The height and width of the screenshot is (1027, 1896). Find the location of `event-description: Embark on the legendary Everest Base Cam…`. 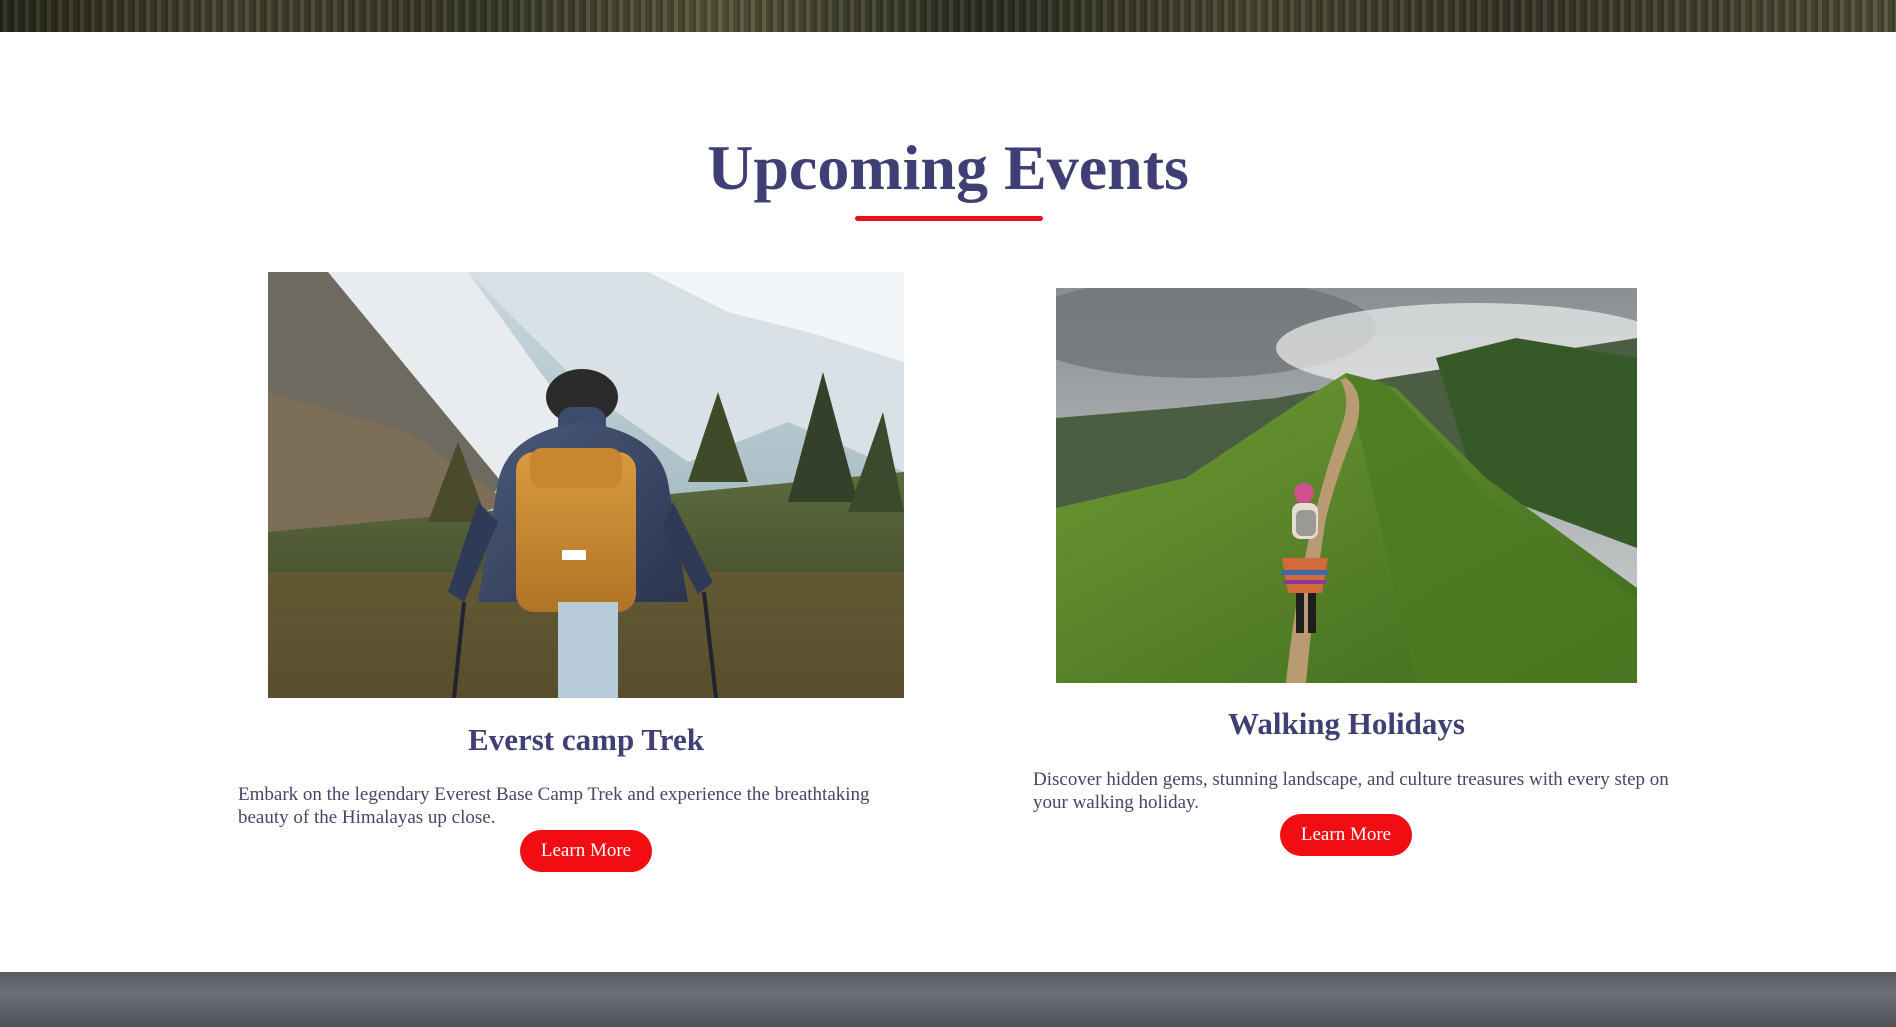

event-description: Embark on the legendary Everest Base Cam… is located at coordinates (554, 806).